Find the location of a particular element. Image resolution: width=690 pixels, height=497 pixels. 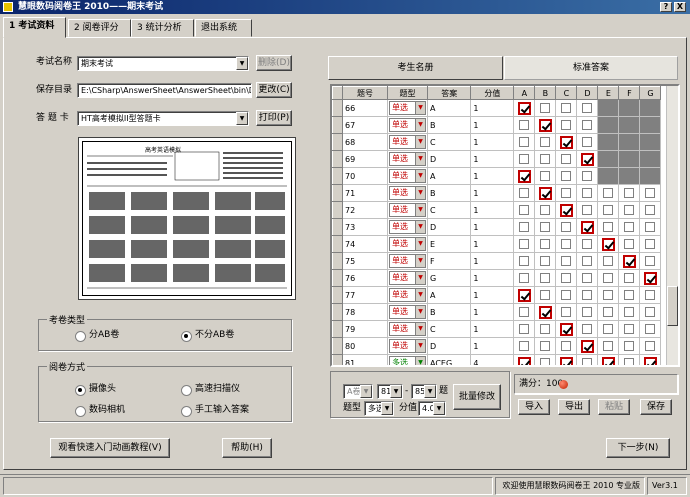

exam-name-select: 期末考试 ▼ is located at coordinates (163, 63).